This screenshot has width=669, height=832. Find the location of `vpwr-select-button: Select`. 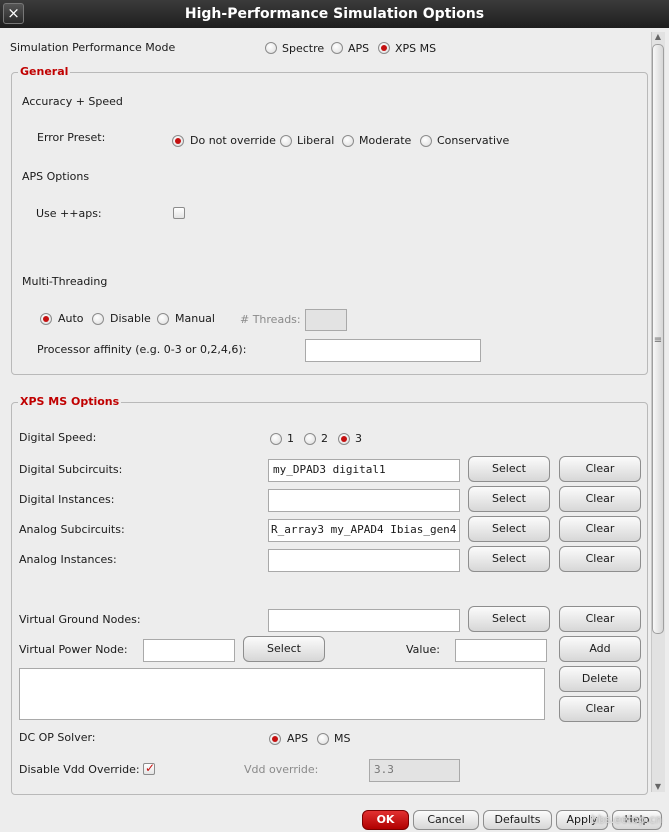

vpwr-select-button: Select is located at coordinates (284, 649).